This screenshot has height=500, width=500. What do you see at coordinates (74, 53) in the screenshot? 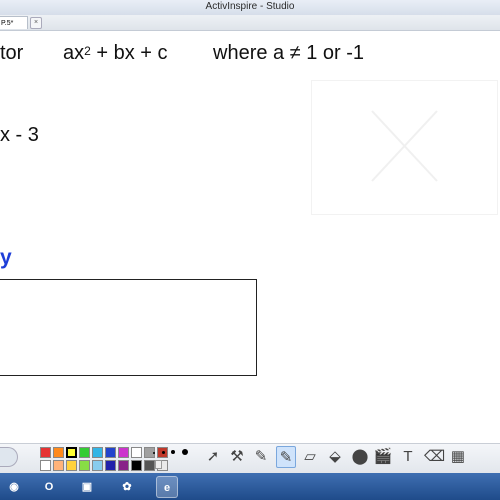
I see `expr-a: ax` at bounding box center [74, 53].